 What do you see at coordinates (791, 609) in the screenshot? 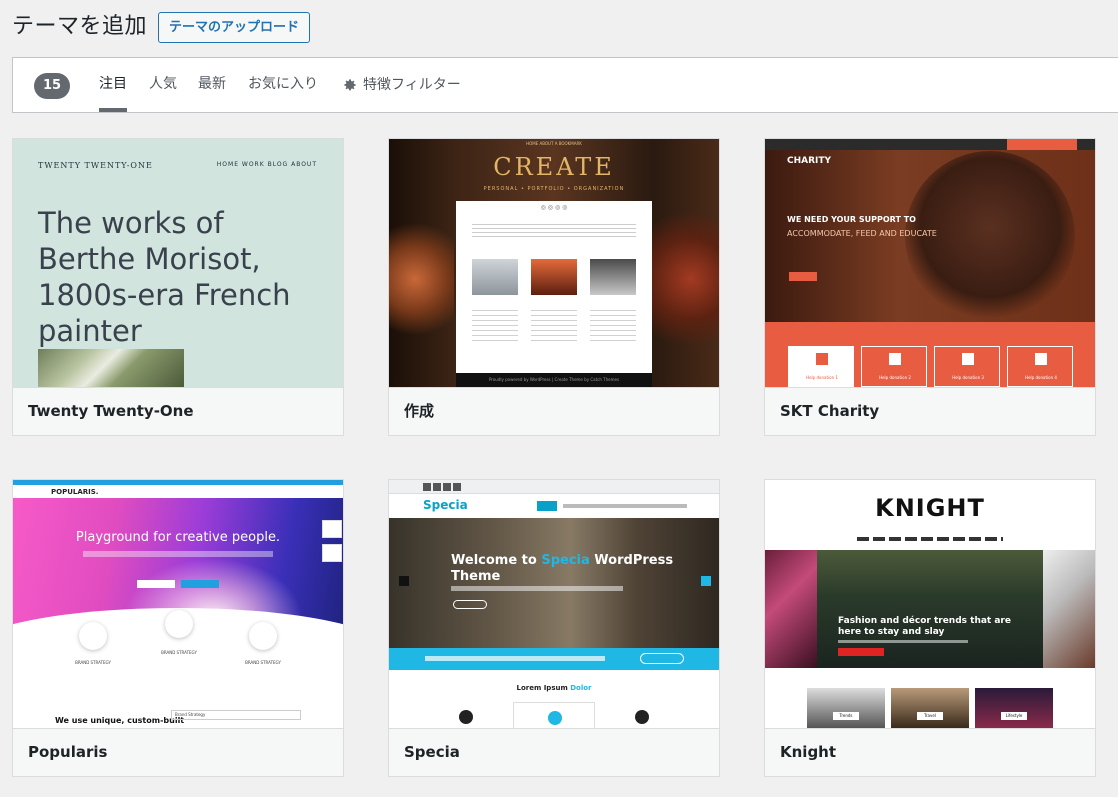
I see `preview-hero-left` at bounding box center [791, 609].